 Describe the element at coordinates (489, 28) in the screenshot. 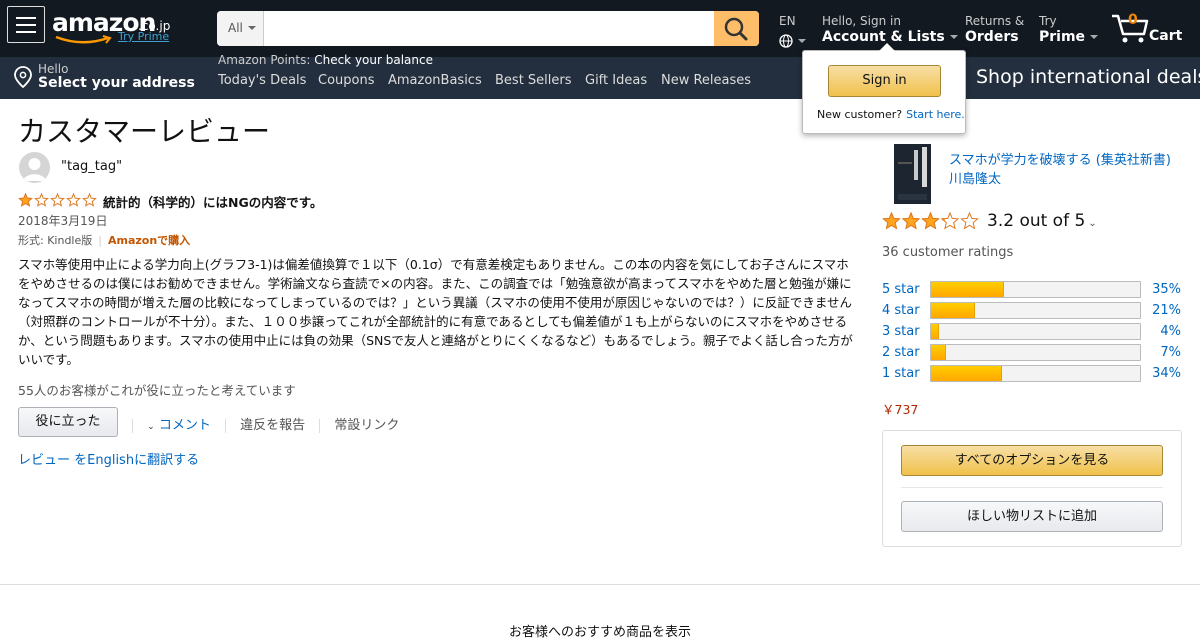

I see `search-input` at that location.